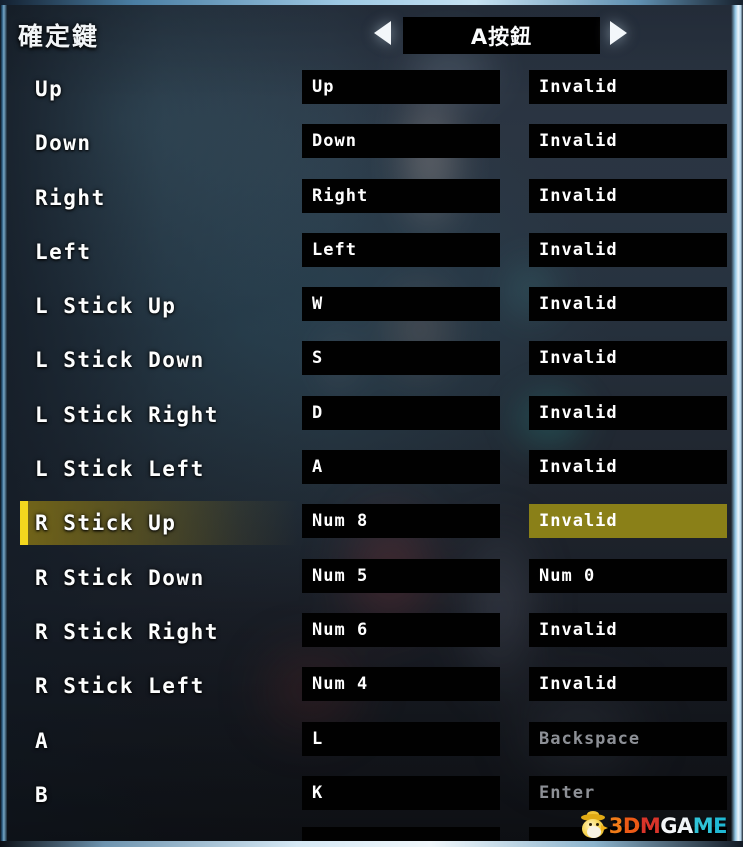 The height and width of the screenshot is (847, 743). I want to click on key-binding-row: L Stick Left A Invalid, so click(371, 470).